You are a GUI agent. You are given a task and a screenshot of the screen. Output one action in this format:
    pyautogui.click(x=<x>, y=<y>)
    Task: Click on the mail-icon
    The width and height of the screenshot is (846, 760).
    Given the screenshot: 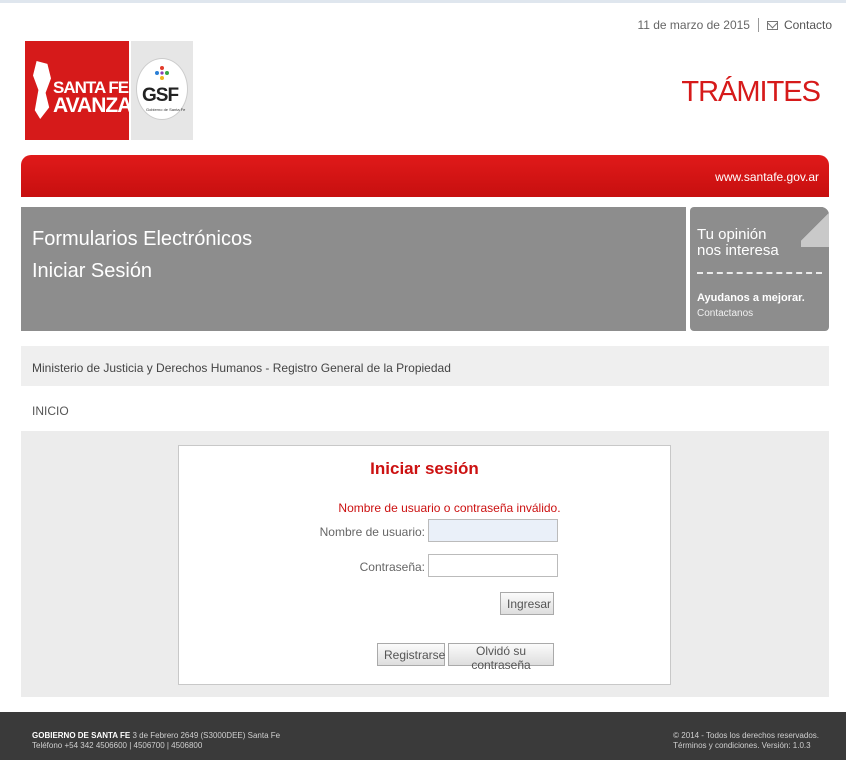 What is the action you would take?
    pyautogui.click(x=772, y=25)
    